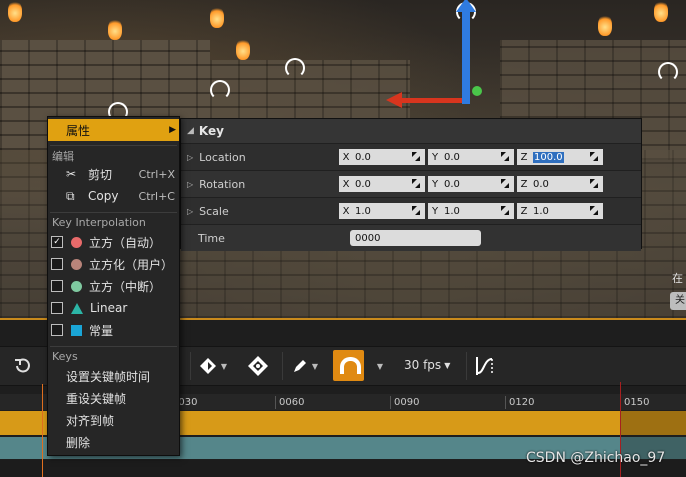 The width and height of the screenshot is (686, 477). I want to click on key-shape-dropdown: ▼, so click(212, 366).